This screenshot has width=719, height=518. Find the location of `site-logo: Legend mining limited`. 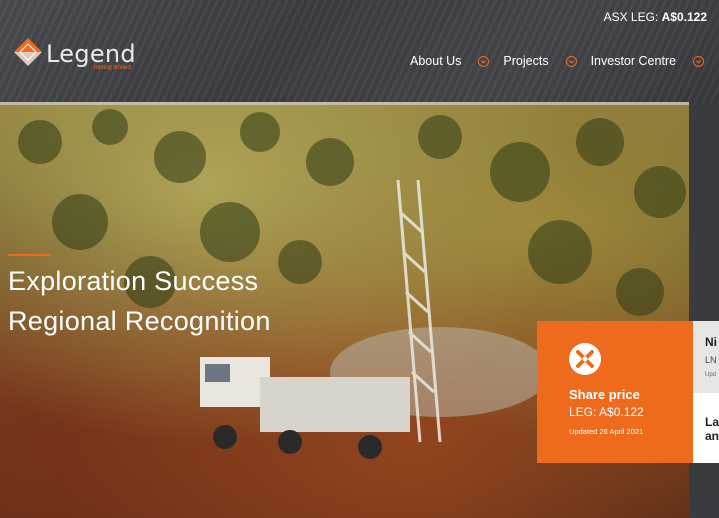

site-logo: Legend mining limited is located at coordinates (82, 56).